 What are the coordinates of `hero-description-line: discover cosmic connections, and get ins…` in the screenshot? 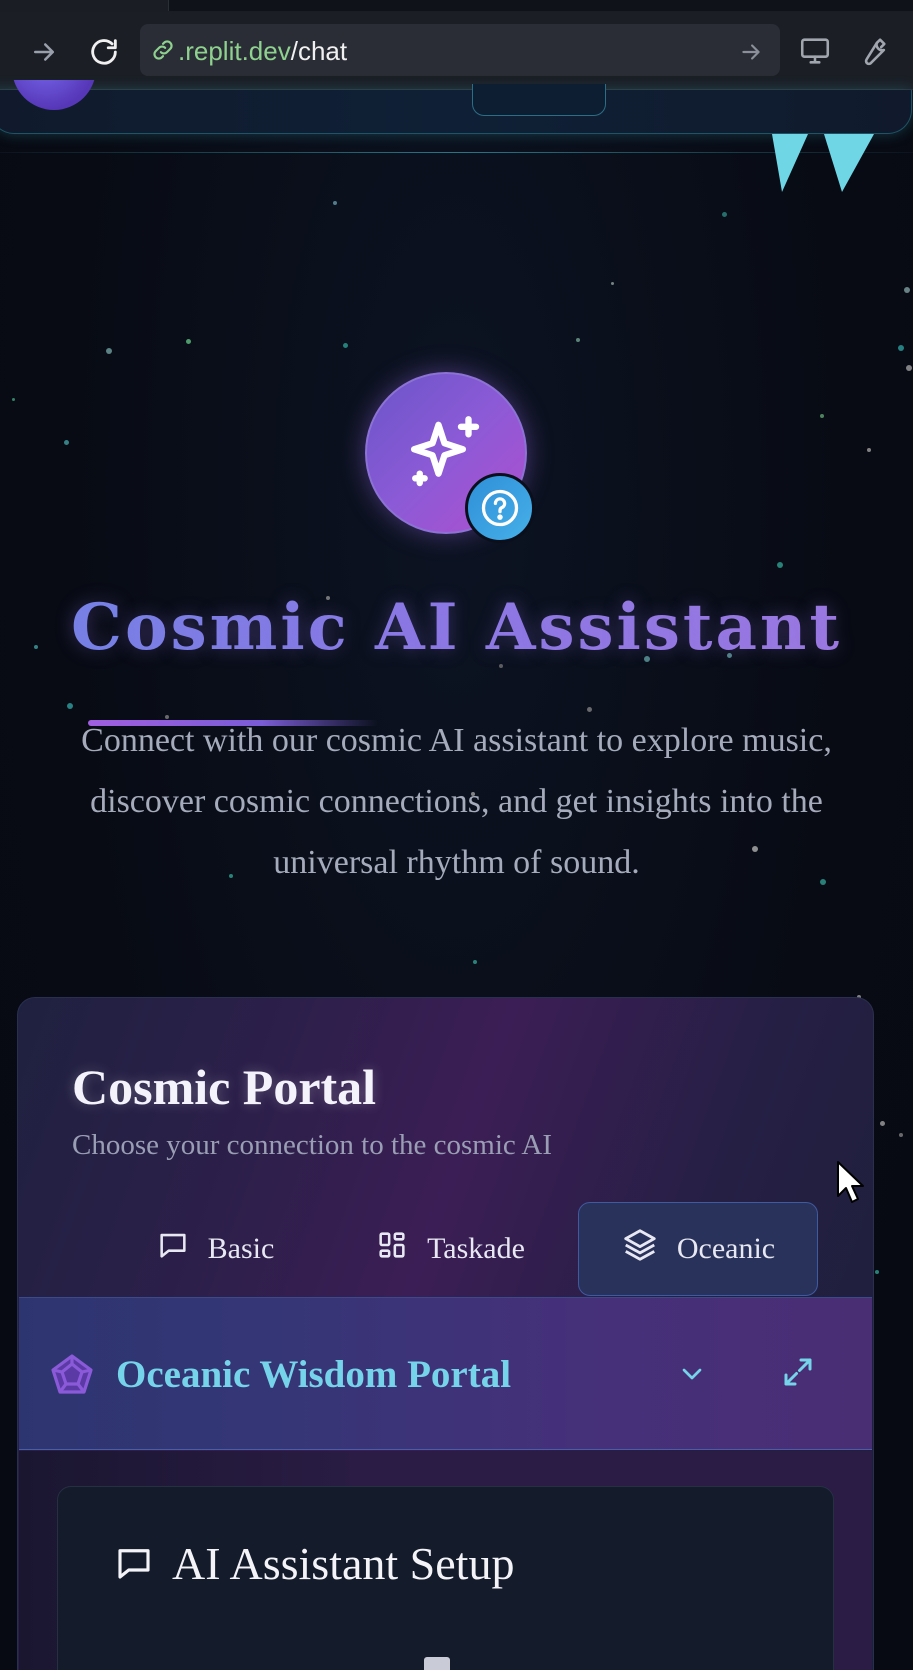 It's located at (456, 801).